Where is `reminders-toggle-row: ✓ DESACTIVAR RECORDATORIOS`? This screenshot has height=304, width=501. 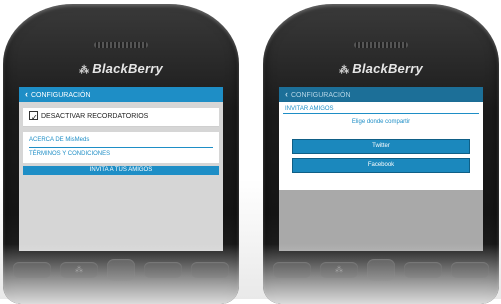 reminders-toggle-row: ✓ DESACTIVAR RECORDATORIOS is located at coordinates (121, 117).